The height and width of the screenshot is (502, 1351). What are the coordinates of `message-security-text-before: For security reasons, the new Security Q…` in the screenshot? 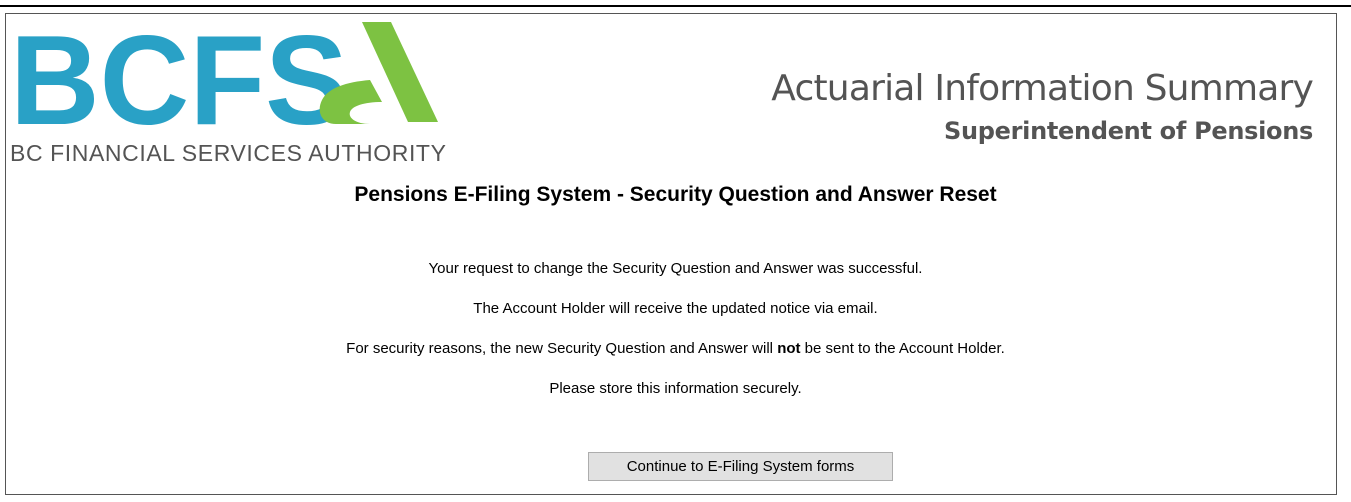 It's located at (562, 348).